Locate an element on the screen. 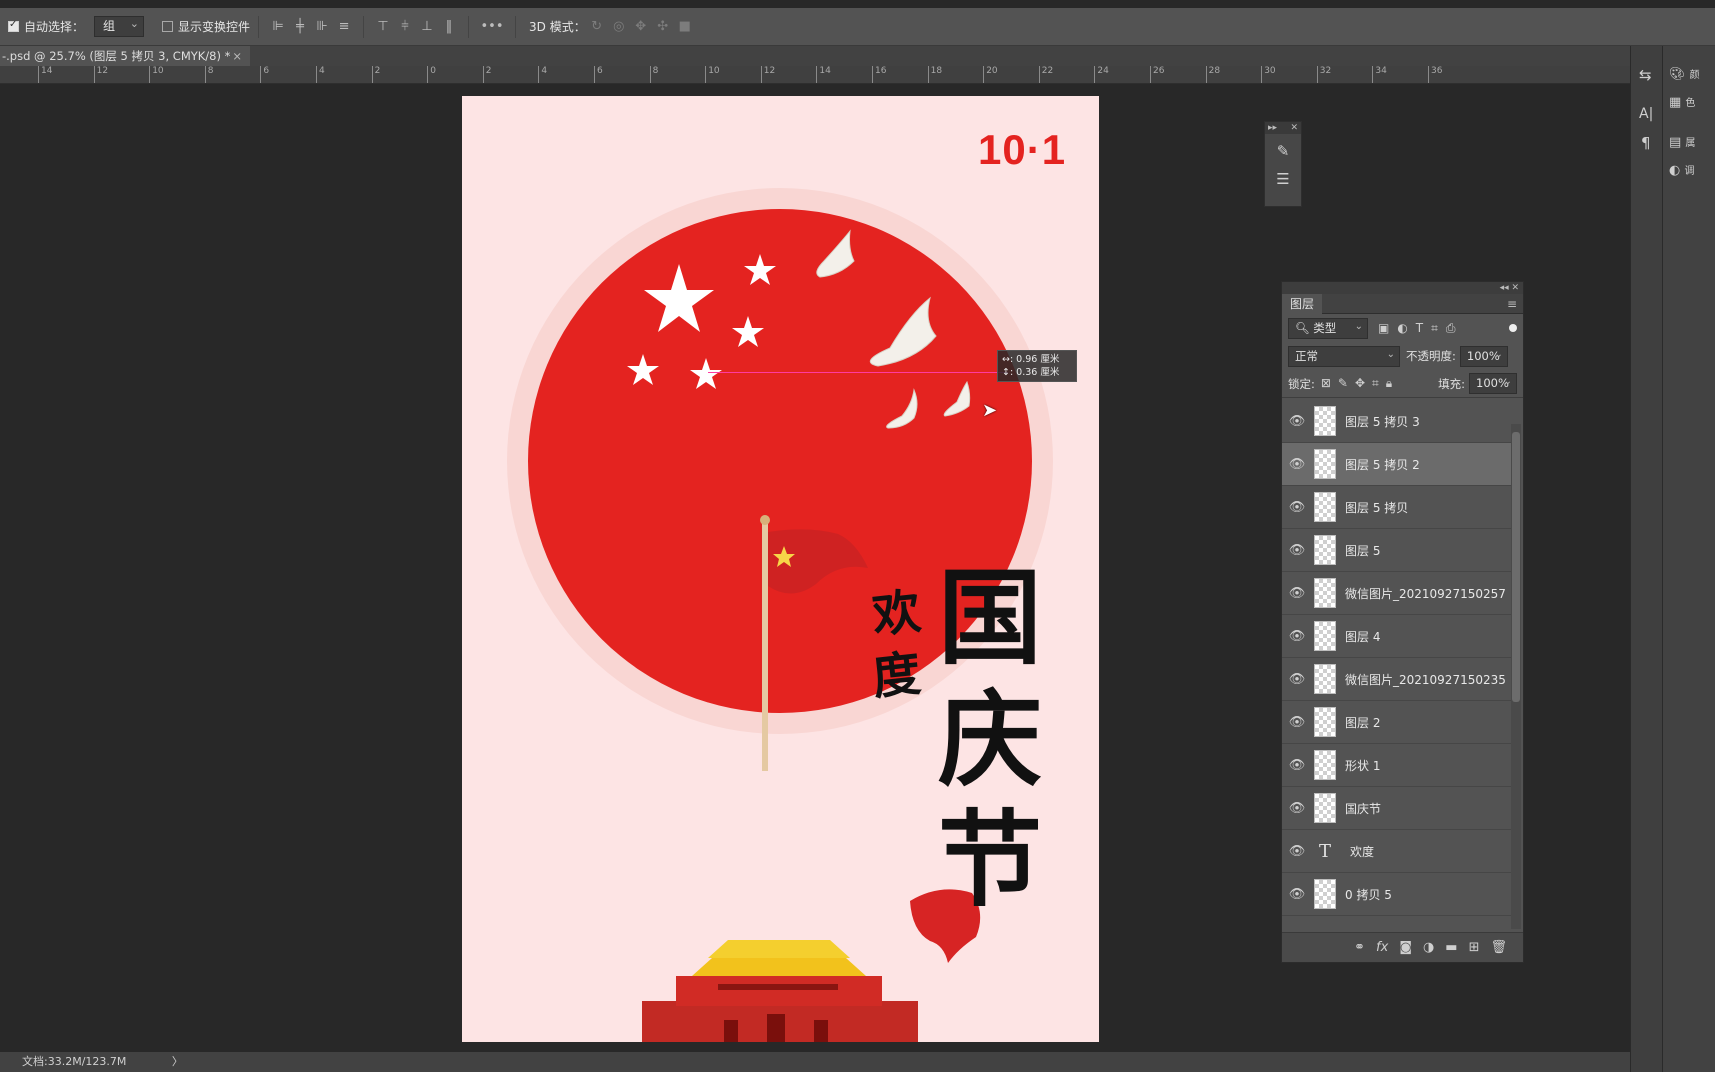  layer-row: 👁︎ 图层 5 is located at coordinates (1396, 550).